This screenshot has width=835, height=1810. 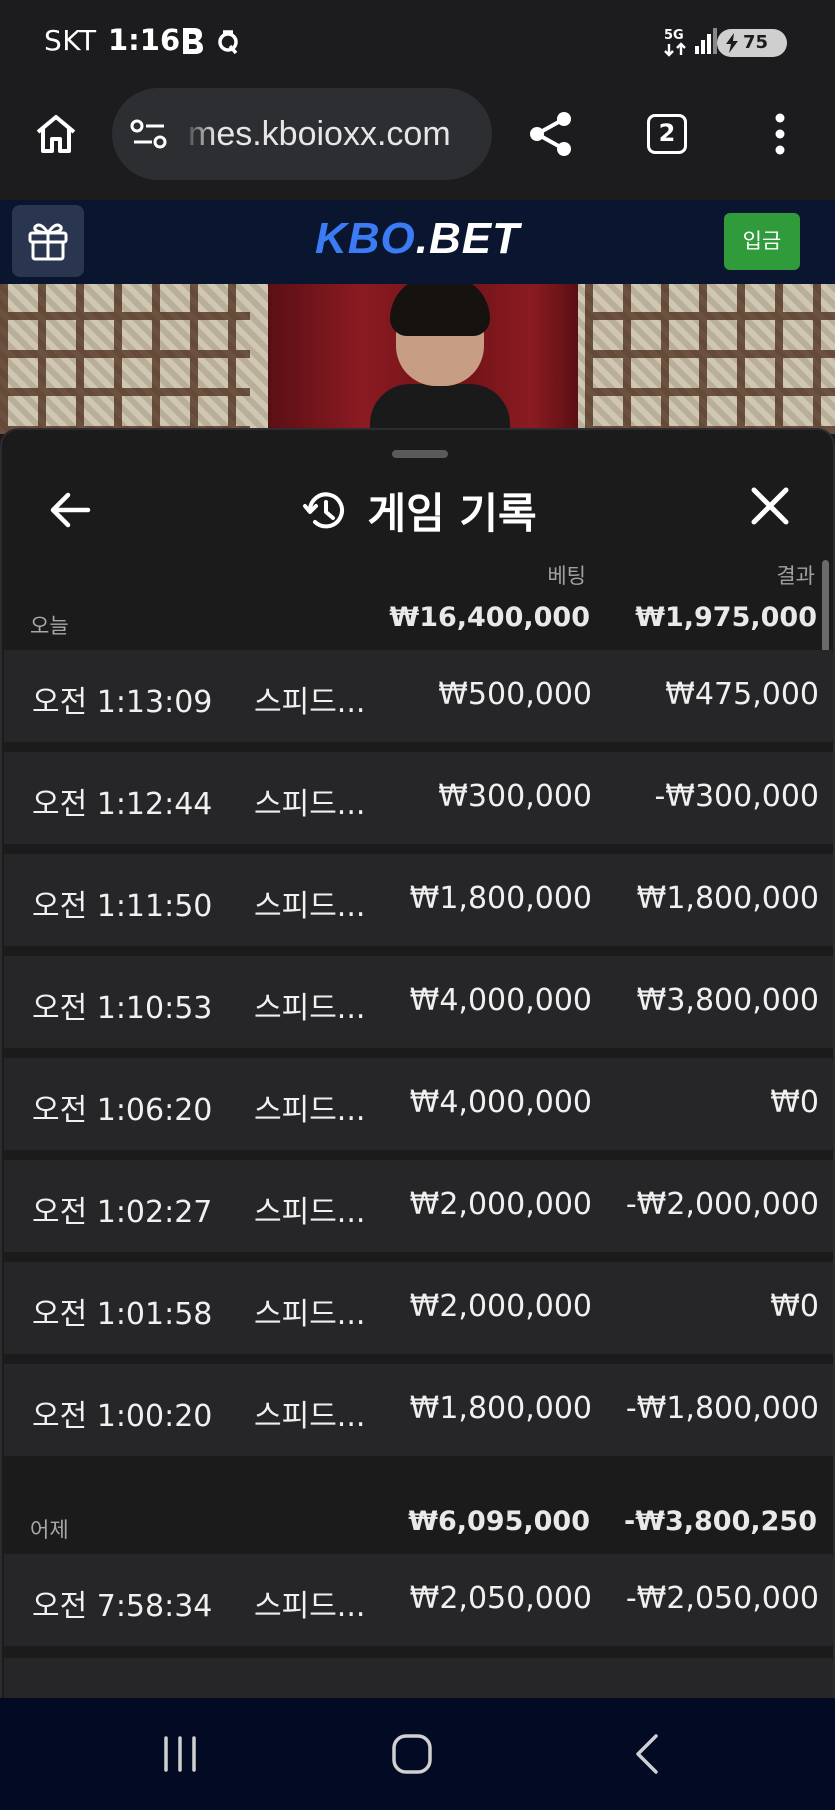 What do you see at coordinates (452, 513) in the screenshot?
I see `panel-title: 게임 기록` at bounding box center [452, 513].